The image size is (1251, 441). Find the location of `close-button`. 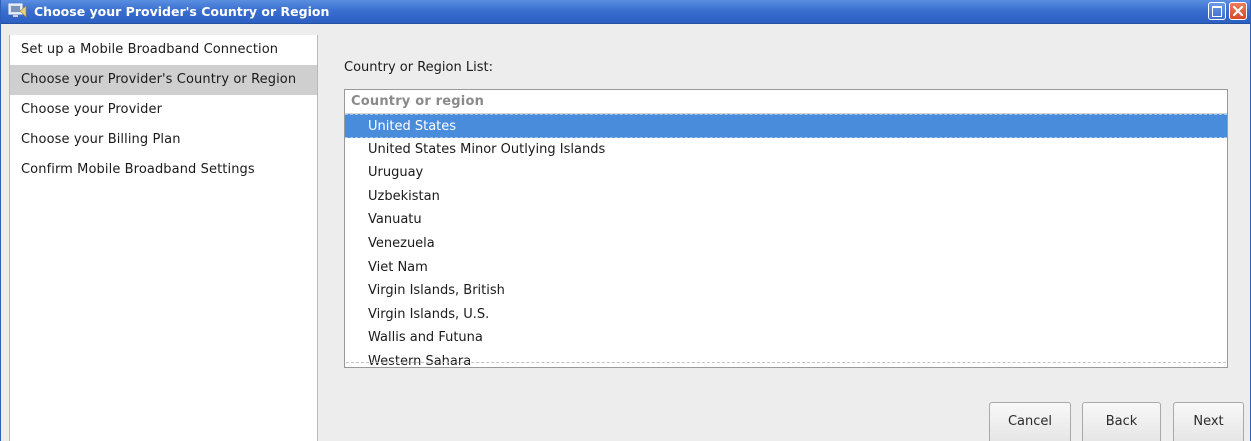

close-button is located at coordinates (1238, 11).